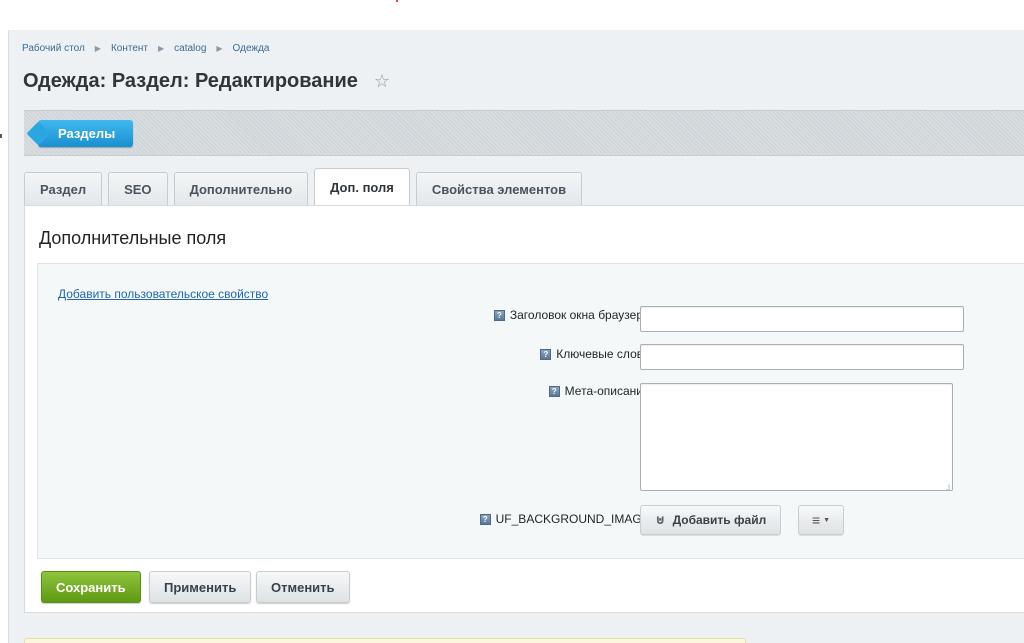 The image size is (1024, 643). What do you see at coordinates (827, 520) in the screenshot?
I see `caret-down-icon: ▼` at bounding box center [827, 520].